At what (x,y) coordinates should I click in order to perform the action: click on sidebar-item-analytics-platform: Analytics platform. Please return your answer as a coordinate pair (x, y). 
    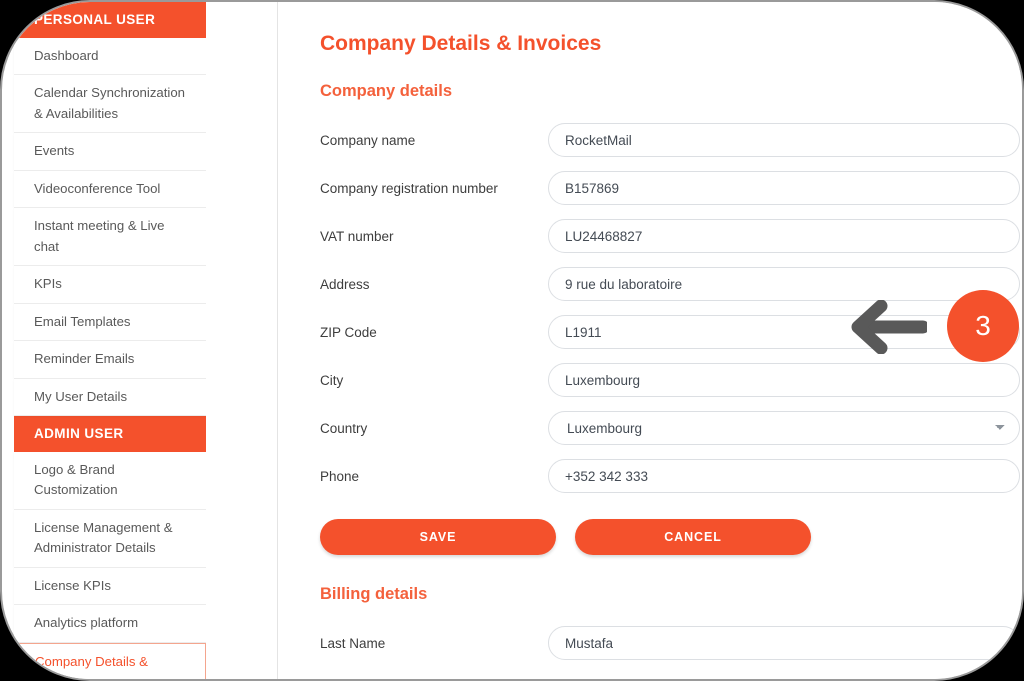
    Looking at the image, I should click on (110, 624).